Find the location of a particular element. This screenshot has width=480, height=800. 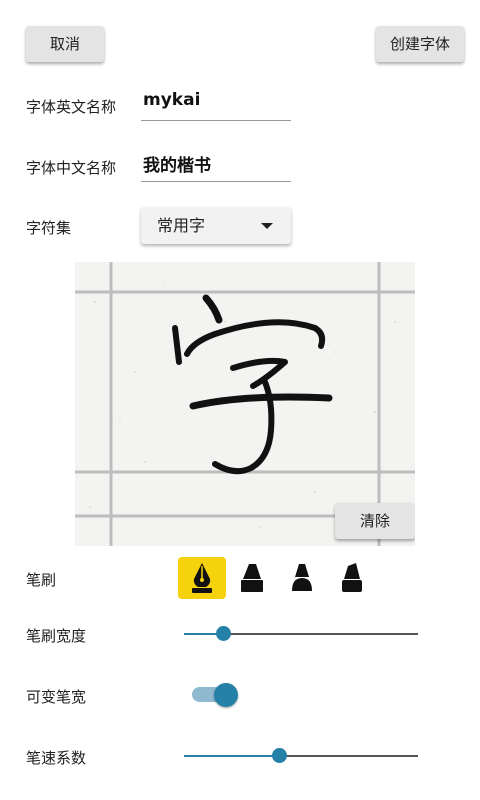

brush-option-pen is located at coordinates (202, 578).